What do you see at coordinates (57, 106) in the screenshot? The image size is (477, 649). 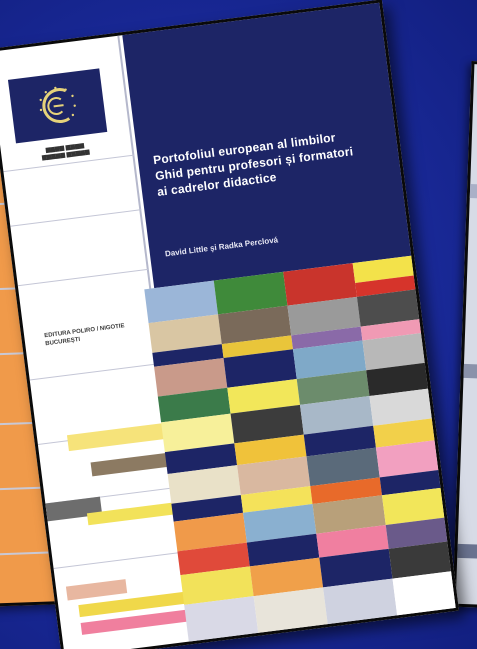 I see `council-of-europe-logo-icon` at bounding box center [57, 106].